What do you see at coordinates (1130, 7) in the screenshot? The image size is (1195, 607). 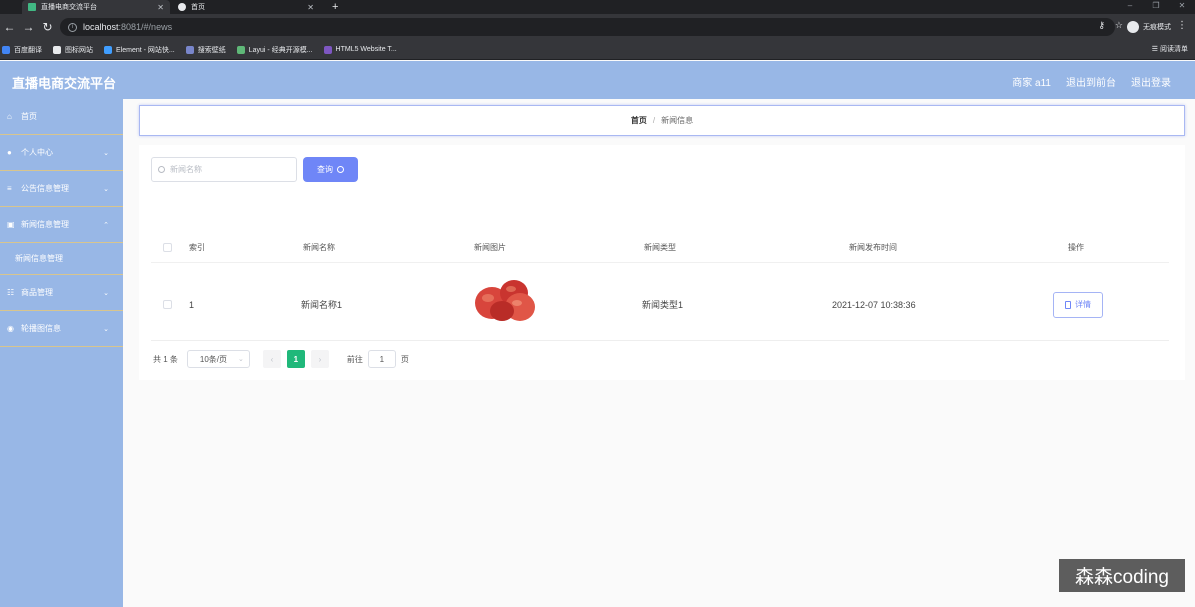 I see `minimize-icon: –` at bounding box center [1130, 7].